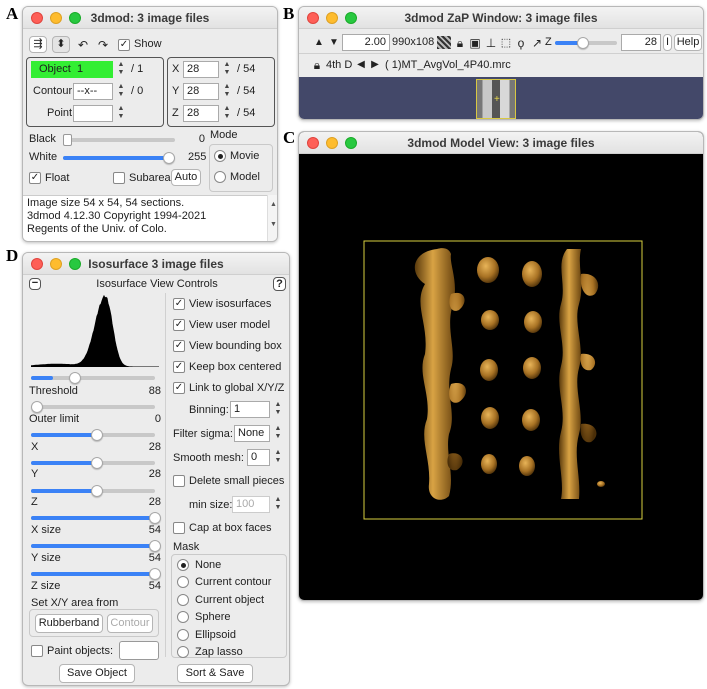  What do you see at coordinates (179, 367) in the screenshot?
I see `keep-box-centered-checkbox: ✓` at bounding box center [179, 367].